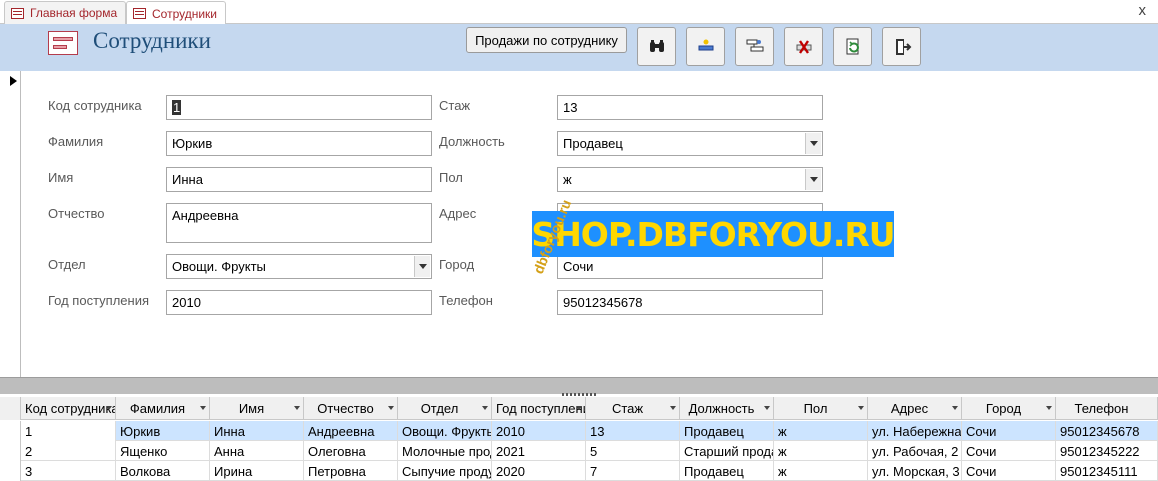  I want to click on name-field: Инна, so click(299, 179).